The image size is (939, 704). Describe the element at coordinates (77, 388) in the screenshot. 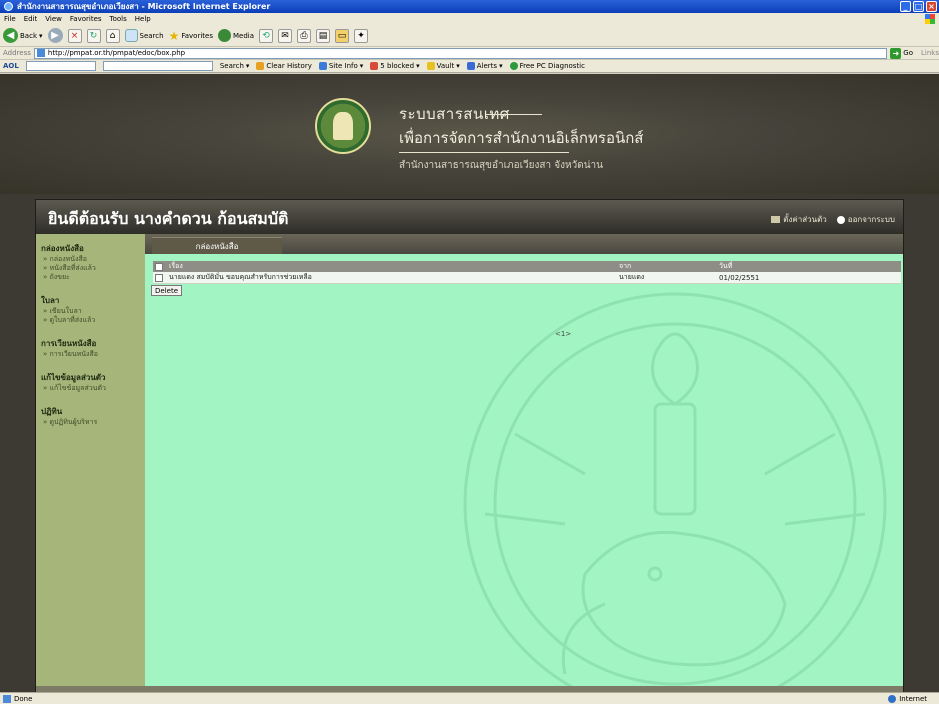

I see `sidebar-item-label: แก้ไขข้อมูลส่วนตัว` at that location.